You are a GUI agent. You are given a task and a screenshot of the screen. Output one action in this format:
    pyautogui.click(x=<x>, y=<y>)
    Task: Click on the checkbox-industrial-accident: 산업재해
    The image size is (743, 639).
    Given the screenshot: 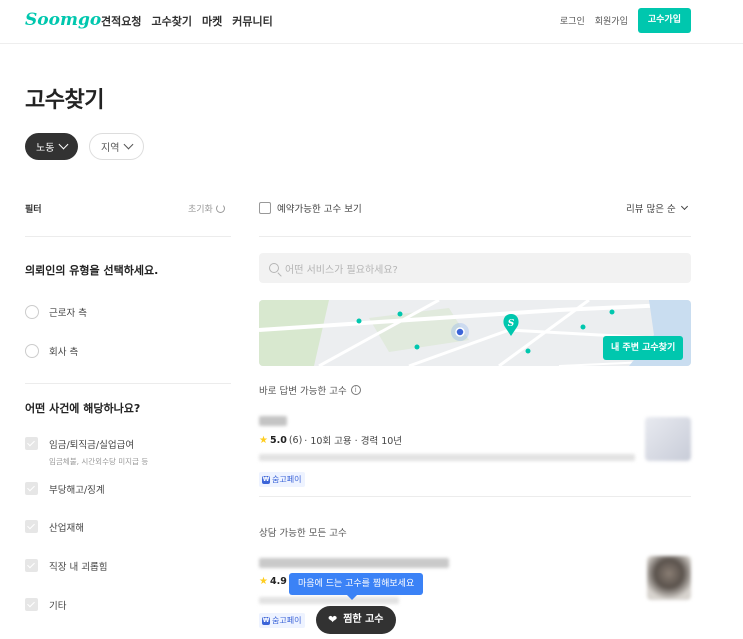 What is the action you would take?
    pyautogui.click(x=54, y=527)
    